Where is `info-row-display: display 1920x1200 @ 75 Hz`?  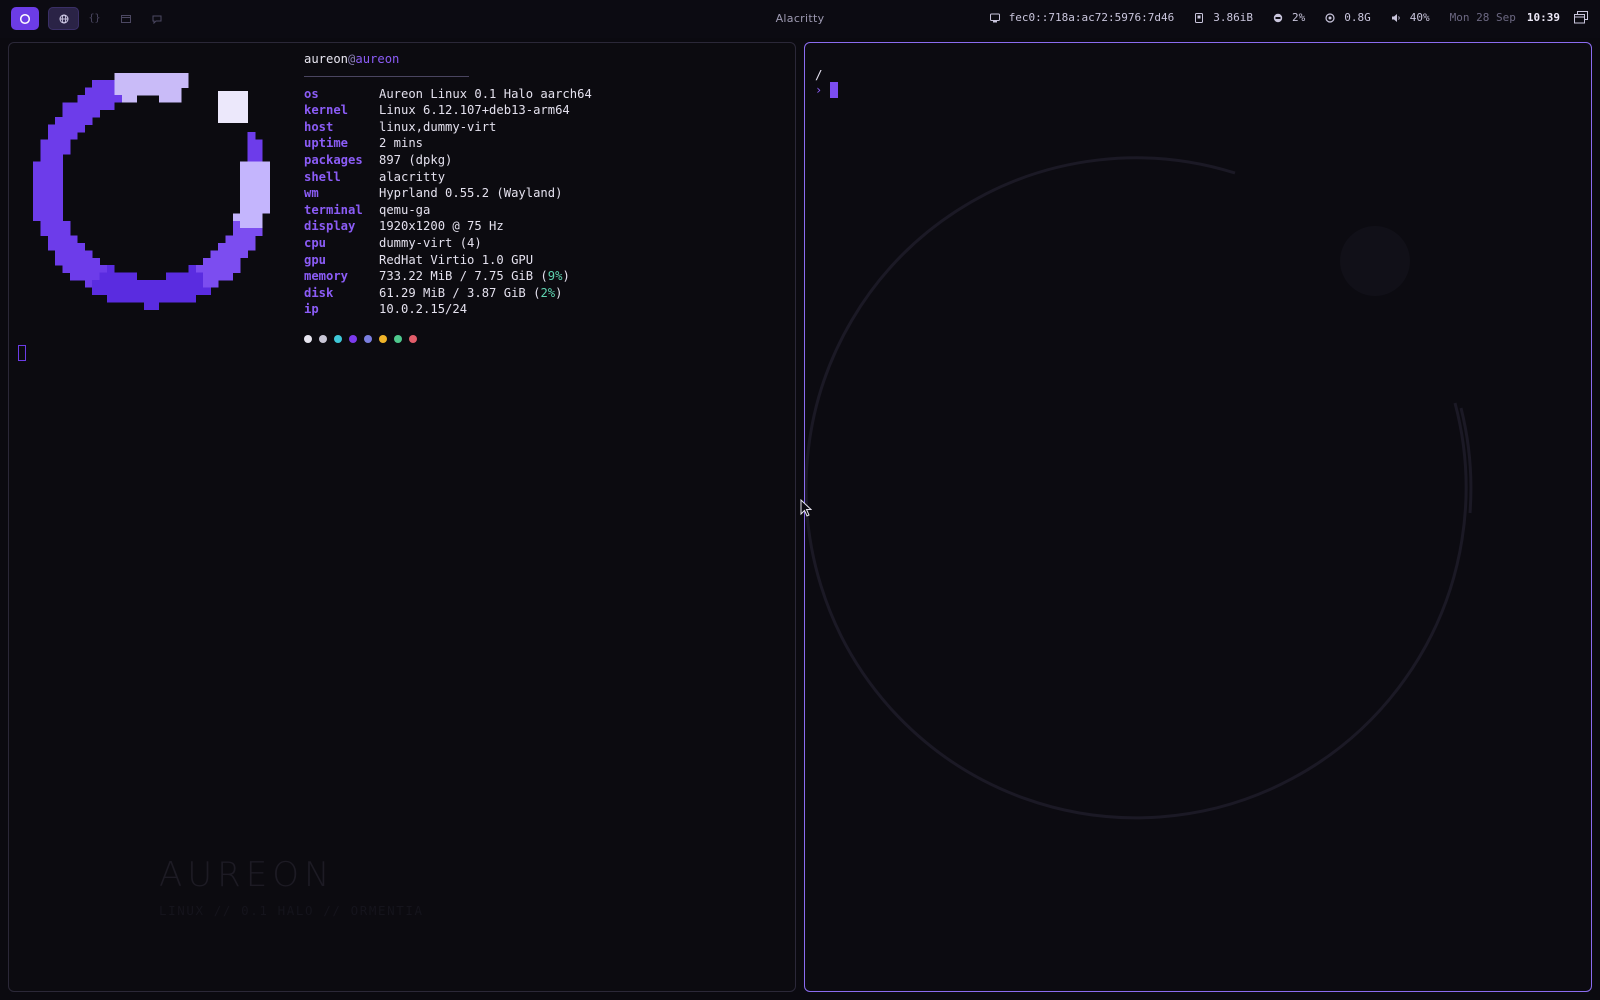
info-row-display: display 1920x1200 @ 75 Hz is located at coordinates (404, 226).